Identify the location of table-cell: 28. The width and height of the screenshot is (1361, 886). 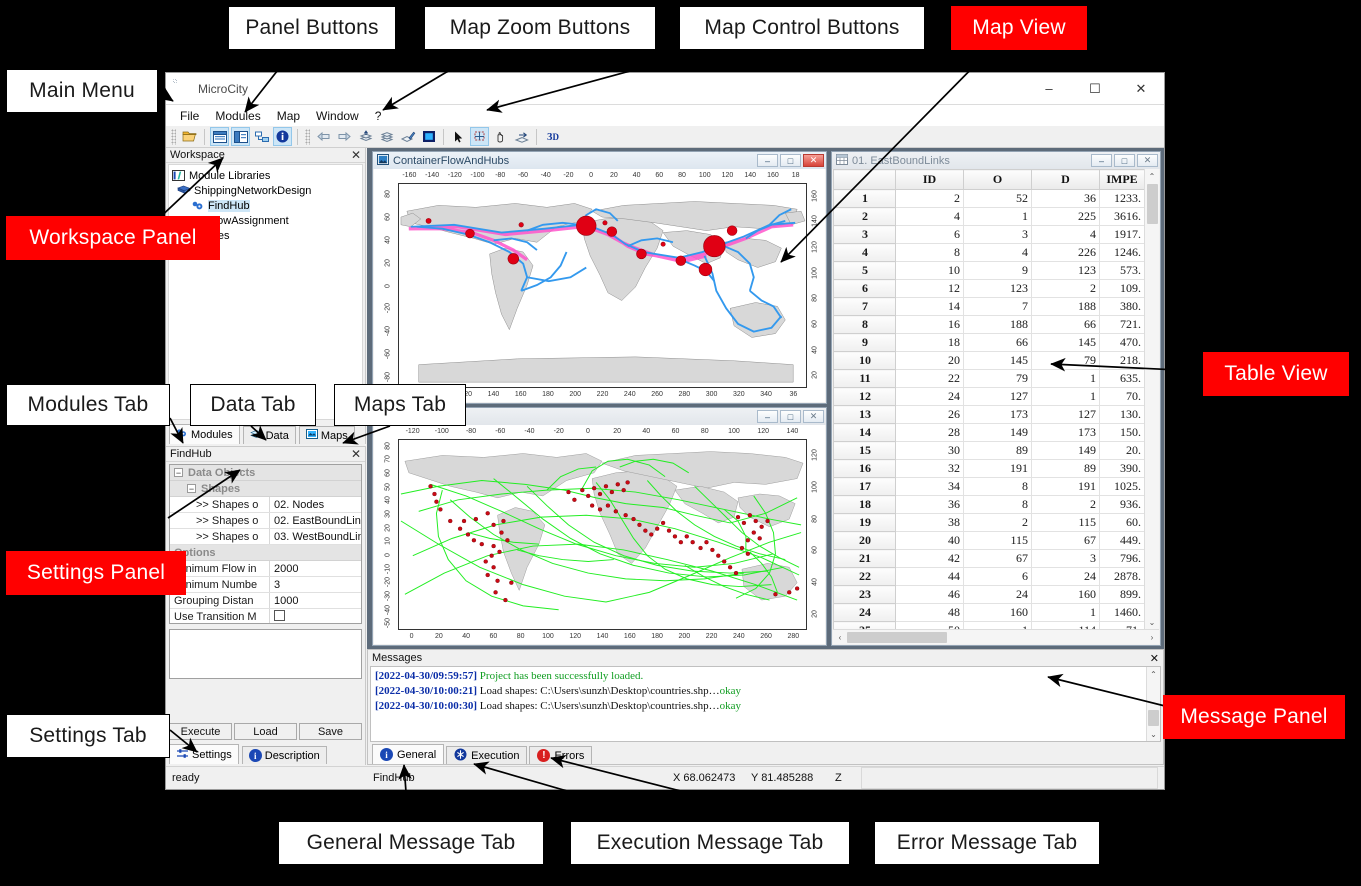
(929, 432).